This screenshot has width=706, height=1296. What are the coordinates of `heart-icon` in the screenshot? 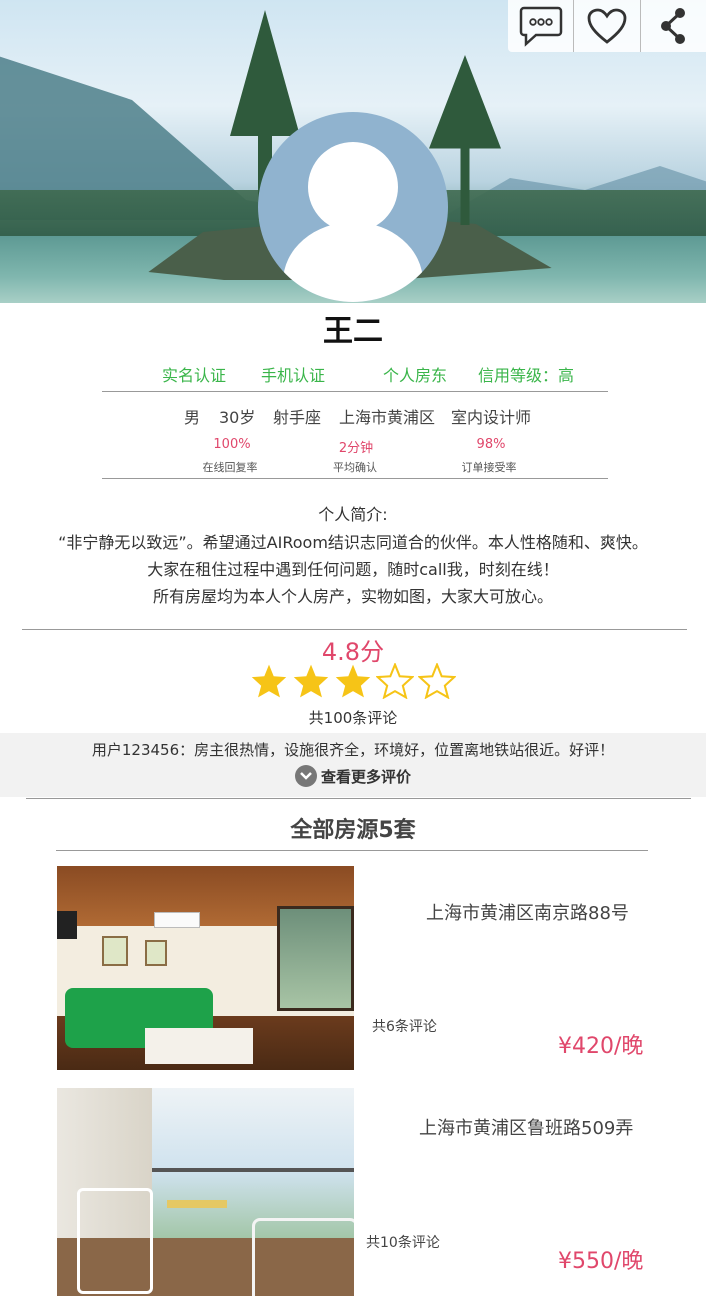 It's located at (607, 26).